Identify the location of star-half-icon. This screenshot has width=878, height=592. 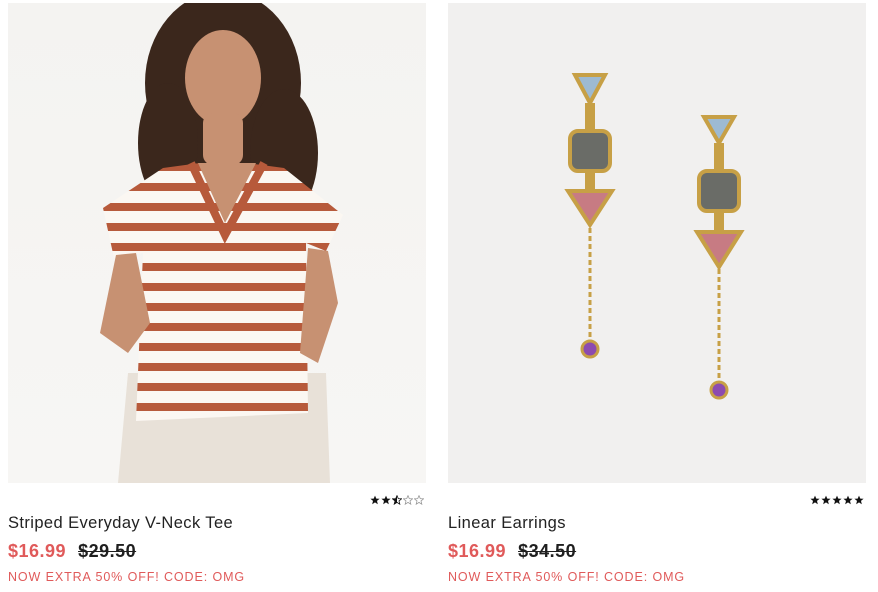
(397, 500).